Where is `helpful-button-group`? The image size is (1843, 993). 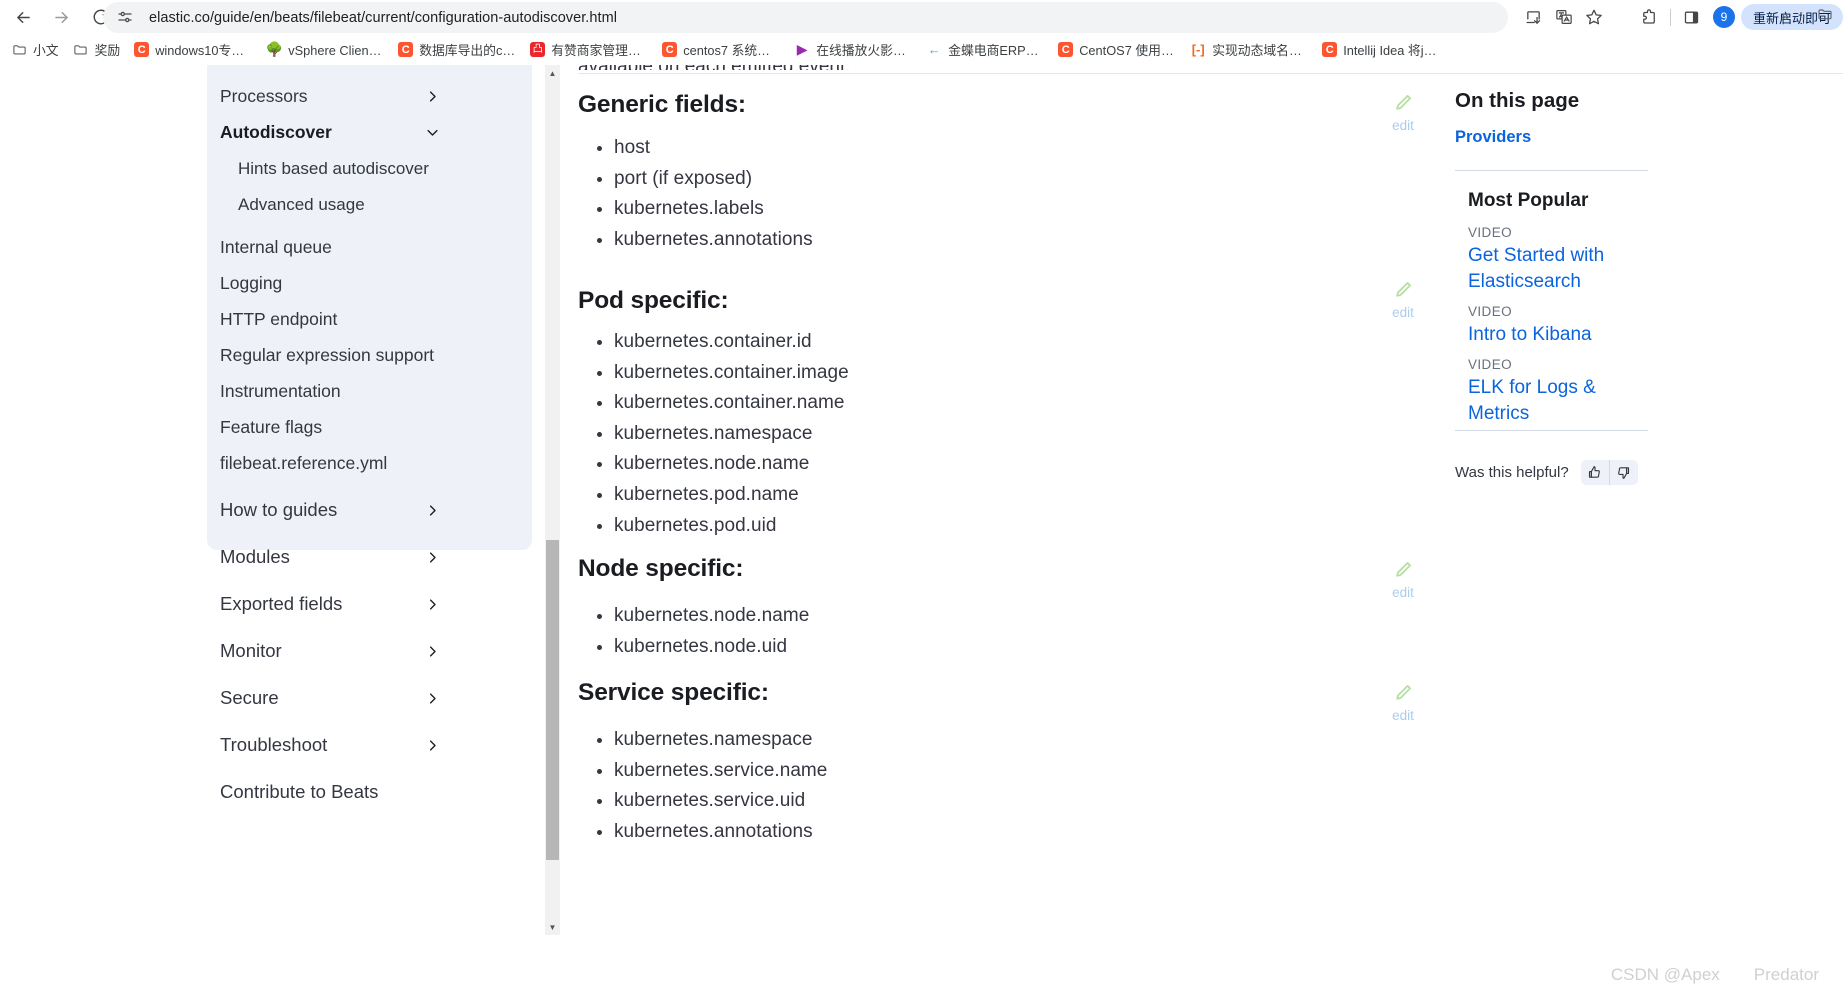
helpful-button-group is located at coordinates (1609, 472).